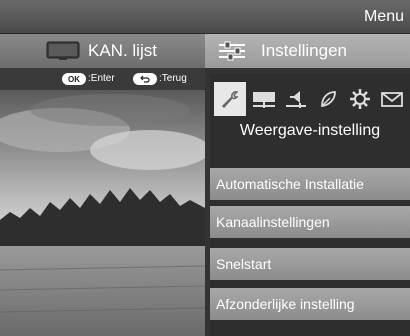  Describe the element at coordinates (304, 50) in the screenshot. I see `tab-label: Instellingen` at that location.